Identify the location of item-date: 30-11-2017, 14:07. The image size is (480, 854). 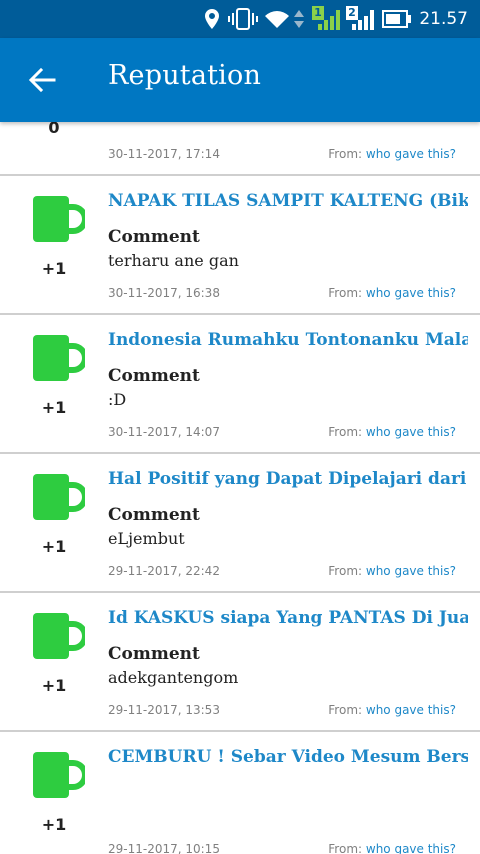
(164, 432).